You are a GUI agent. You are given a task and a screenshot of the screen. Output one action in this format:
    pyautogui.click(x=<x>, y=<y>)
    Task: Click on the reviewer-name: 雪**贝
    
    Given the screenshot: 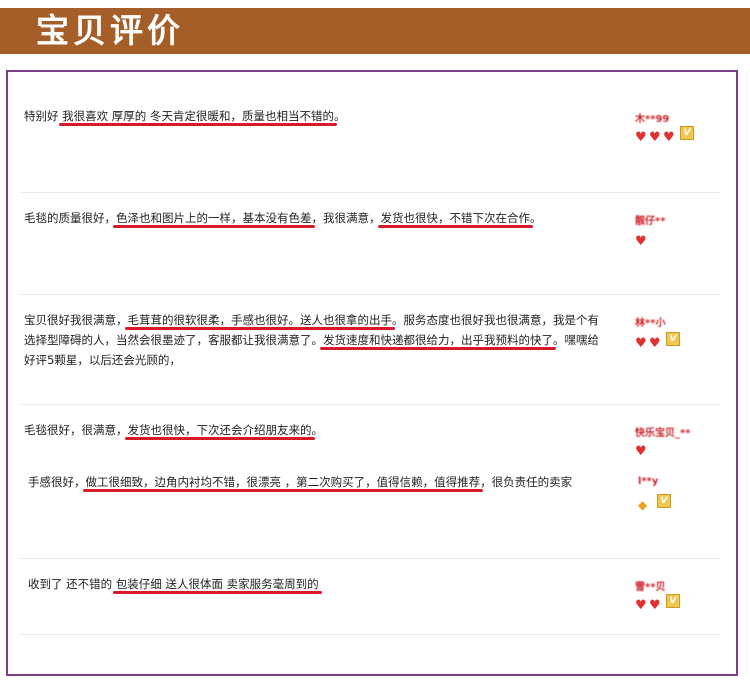 What is the action you would take?
    pyautogui.click(x=650, y=585)
    